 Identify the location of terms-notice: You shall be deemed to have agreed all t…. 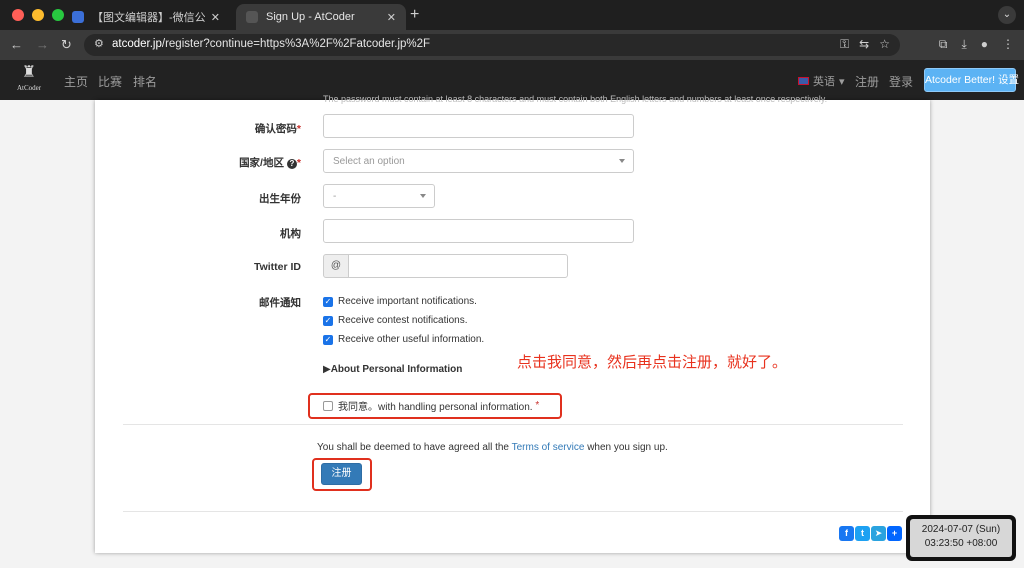
(492, 447).